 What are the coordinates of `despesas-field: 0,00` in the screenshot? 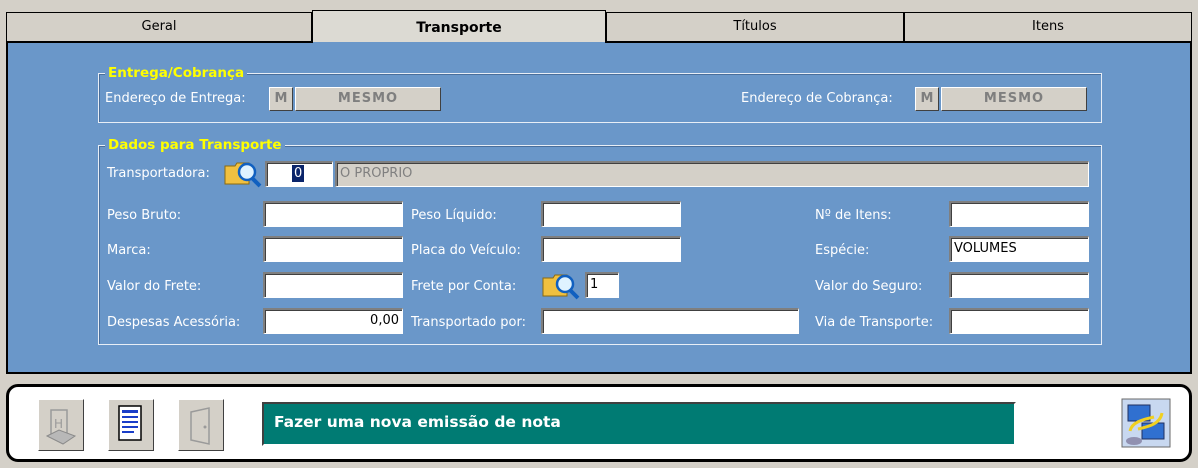 It's located at (333, 321).